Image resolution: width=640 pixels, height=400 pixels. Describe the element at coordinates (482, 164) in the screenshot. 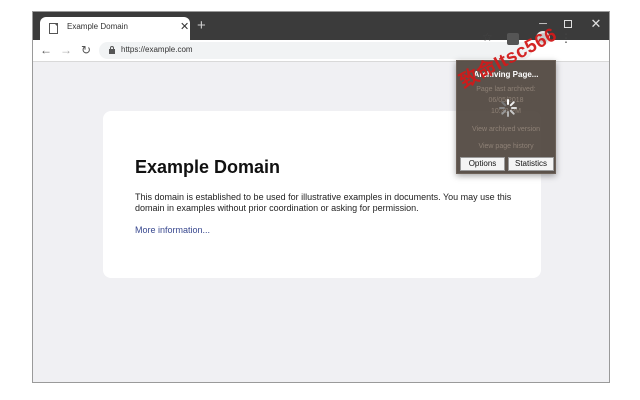

I see `options-button: Options` at that location.